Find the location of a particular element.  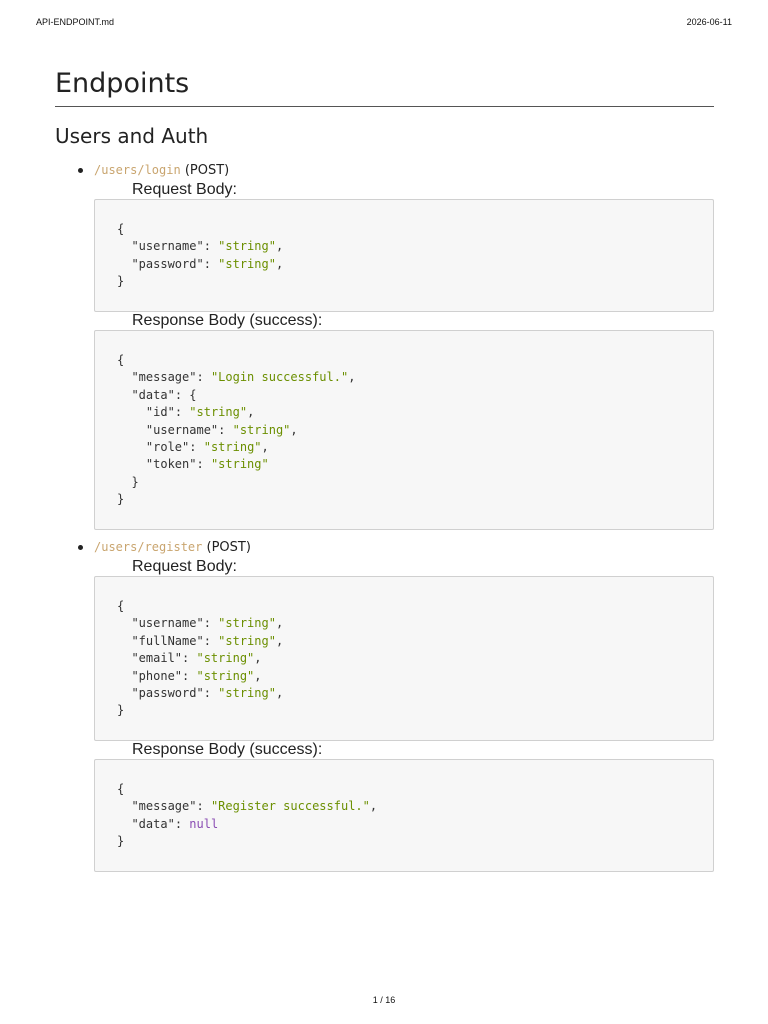

endpoint-path: /users/login is located at coordinates (137, 170).